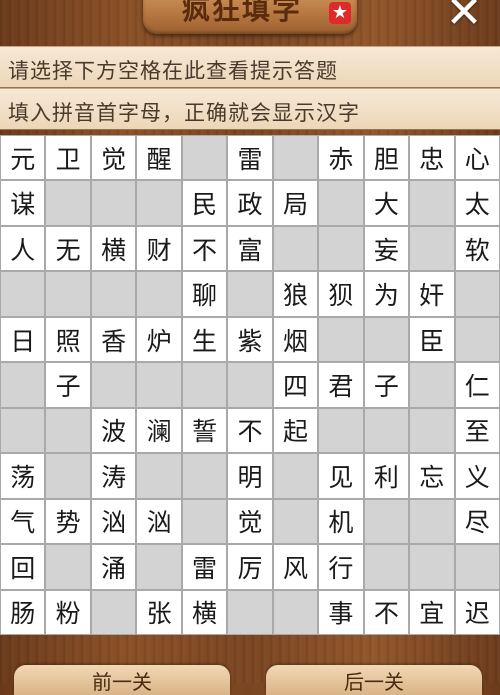  Describe the element at coordinates (250, 476) in the screenshot. I see `grid-cell: 明` at that location.